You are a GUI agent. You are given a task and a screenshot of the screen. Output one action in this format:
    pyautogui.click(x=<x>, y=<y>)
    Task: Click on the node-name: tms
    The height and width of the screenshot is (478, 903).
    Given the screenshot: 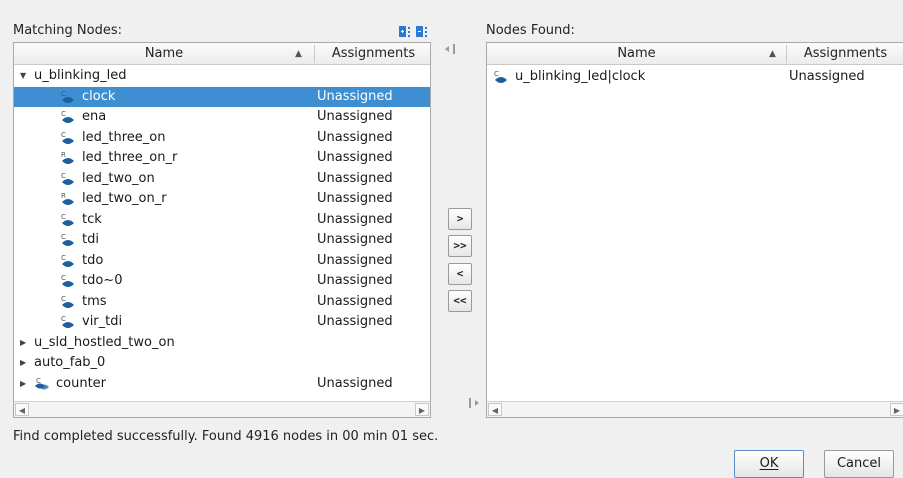 What is the action you would take?
    pyautogui.click(x=94, y=301)
    